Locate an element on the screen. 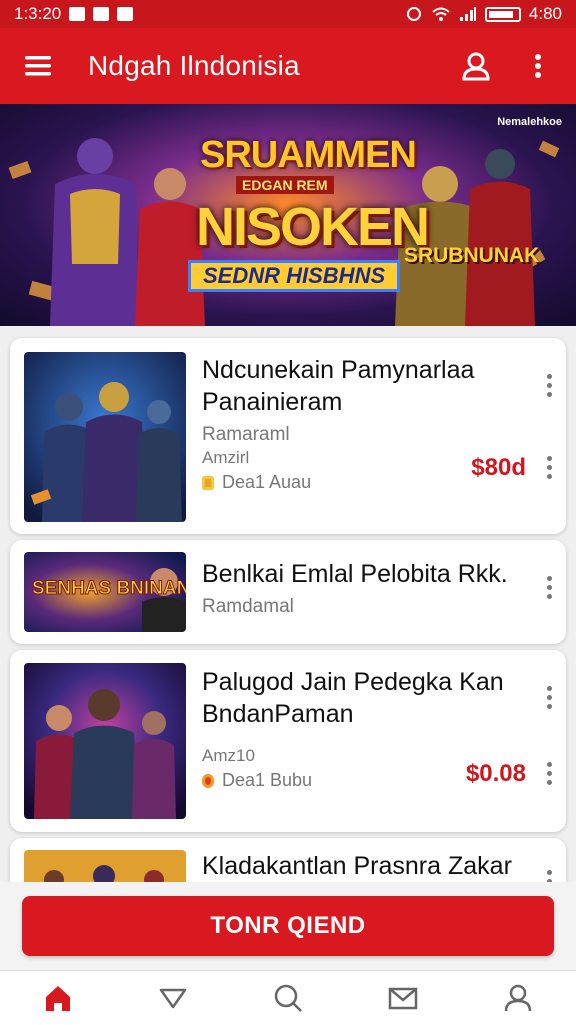 The width and height of the screenshot is (576, 1025). mail-icon is located at coordinates (403, 998).